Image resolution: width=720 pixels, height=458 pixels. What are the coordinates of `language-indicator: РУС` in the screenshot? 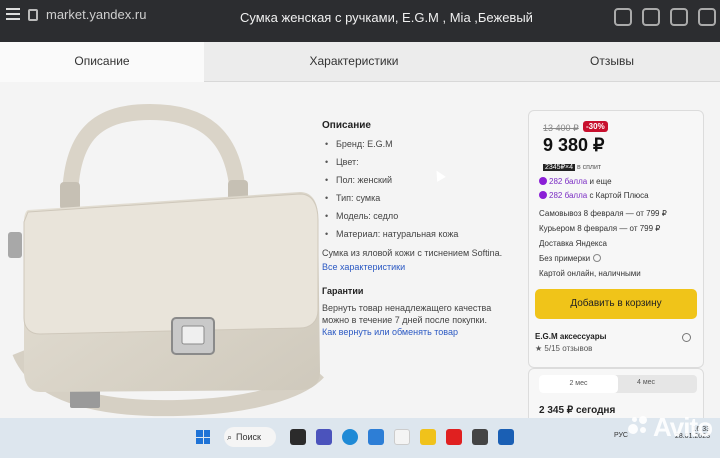 It's located at (621, 435).